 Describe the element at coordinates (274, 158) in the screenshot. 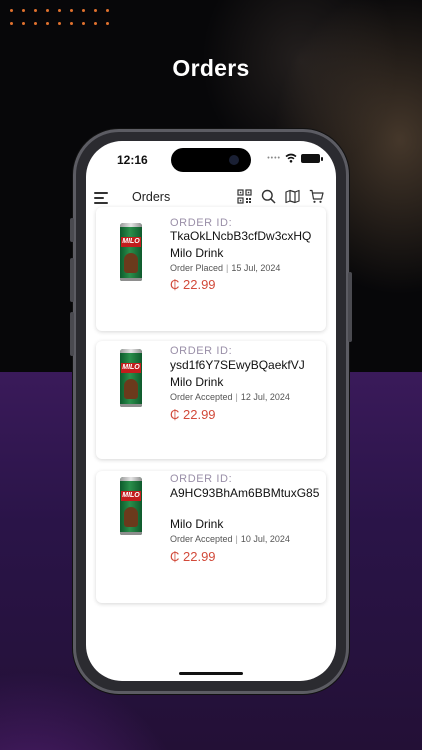

I see `signal-icon: ••••` at that location.